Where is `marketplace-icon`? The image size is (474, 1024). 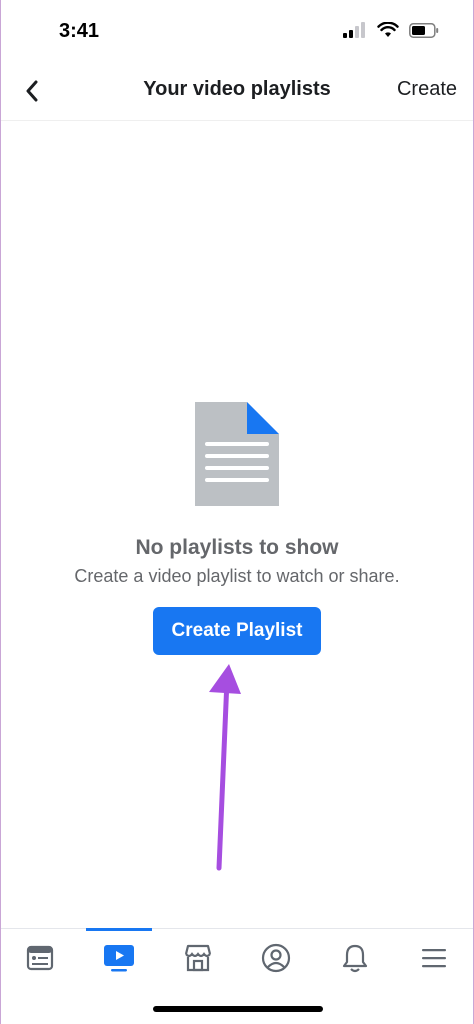 marketplace-icon is located at coordinates (197, 958).